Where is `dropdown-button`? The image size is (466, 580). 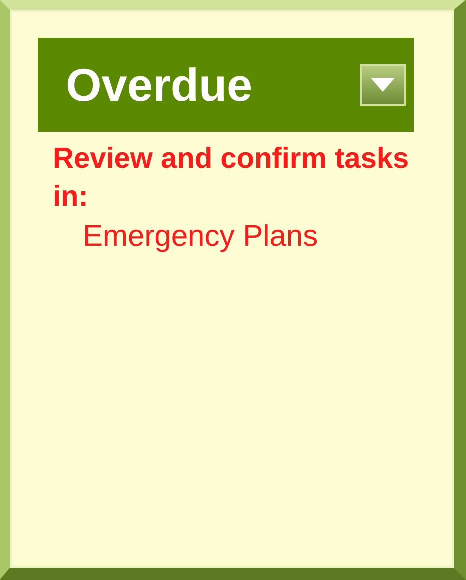
dropdown-button is located at coordinates (383, 85).